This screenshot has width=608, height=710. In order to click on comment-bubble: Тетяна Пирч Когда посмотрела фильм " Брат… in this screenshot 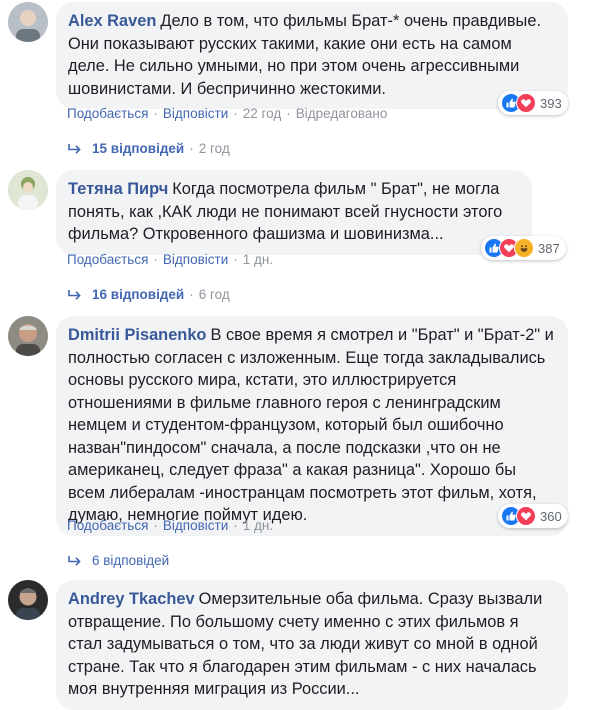, I will do `click(294, 212)`.